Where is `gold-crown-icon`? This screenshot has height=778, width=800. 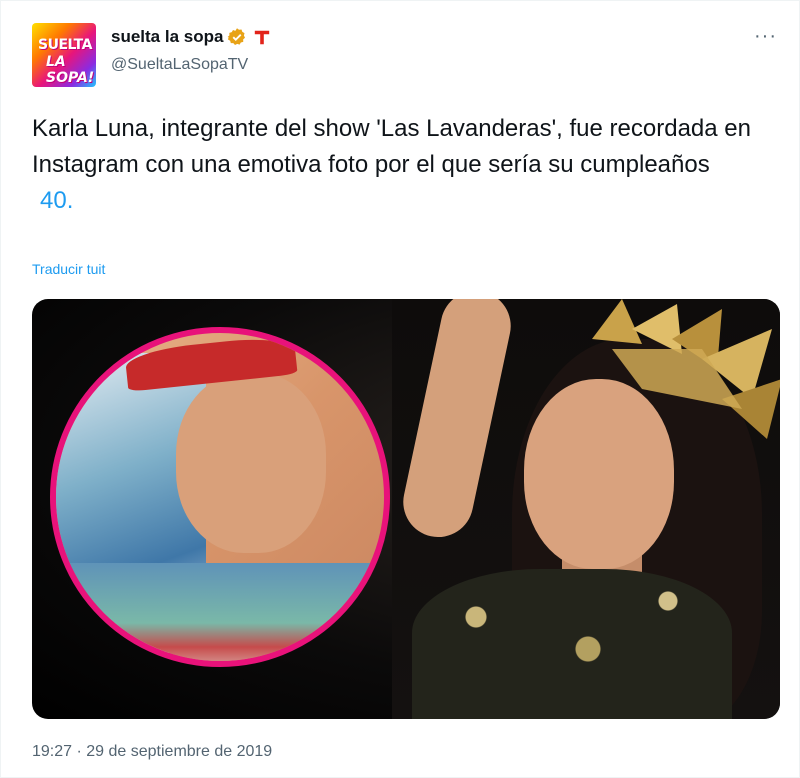 gold-crown-icon is located at coordinates (686, 369).